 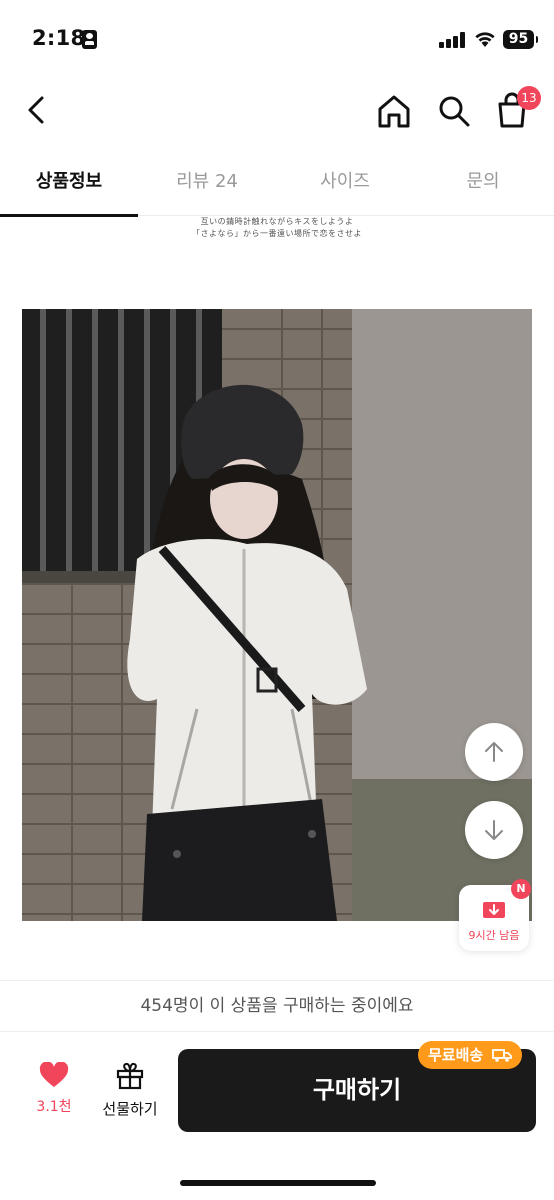 What do you see at coordinates (494, 935) in the screenshot?
I see `coupon-timer-label: 9시간 남음` at bounding box center [494, 935].